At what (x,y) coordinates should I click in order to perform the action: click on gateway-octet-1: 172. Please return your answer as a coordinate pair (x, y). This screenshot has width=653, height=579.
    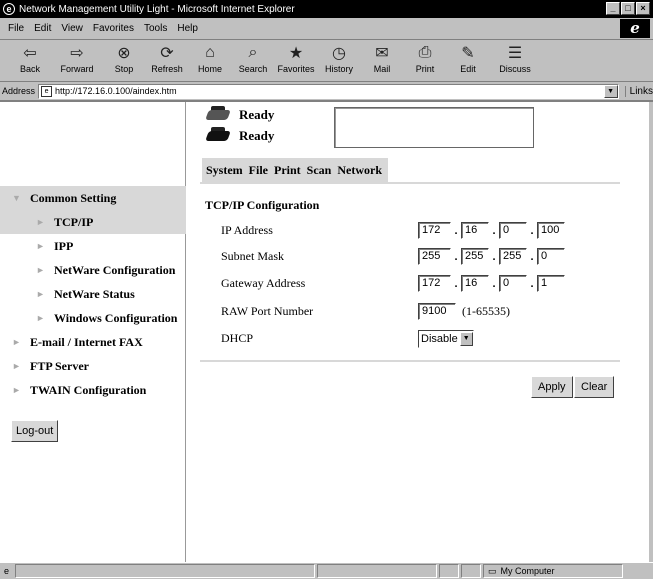
    Looking at the image, I should click on (434, 283).